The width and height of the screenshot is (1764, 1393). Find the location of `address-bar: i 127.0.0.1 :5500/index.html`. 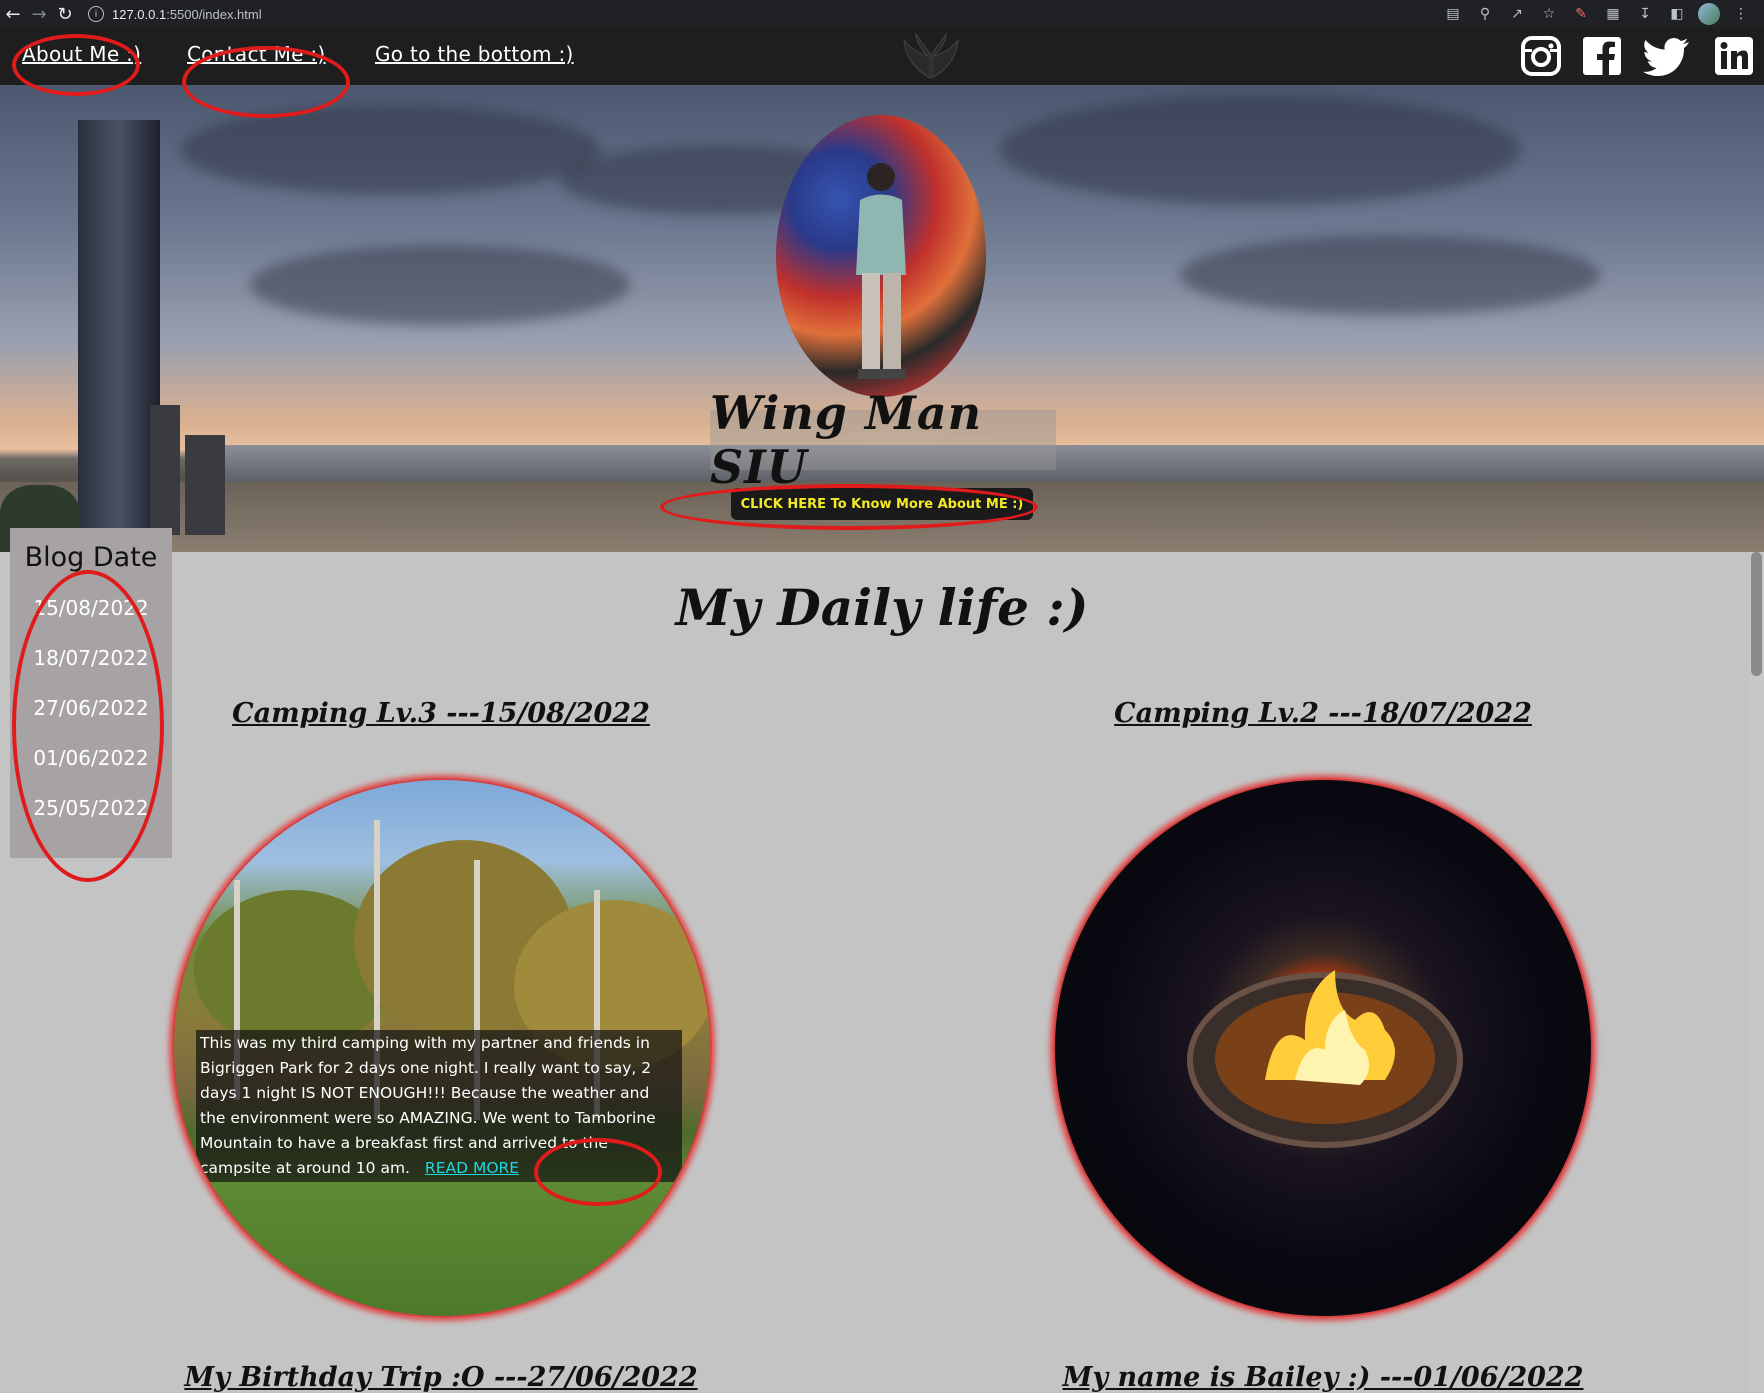

address-bar: i 127.0.0.1 :5500/index.html is located at coordinates (728, 14).